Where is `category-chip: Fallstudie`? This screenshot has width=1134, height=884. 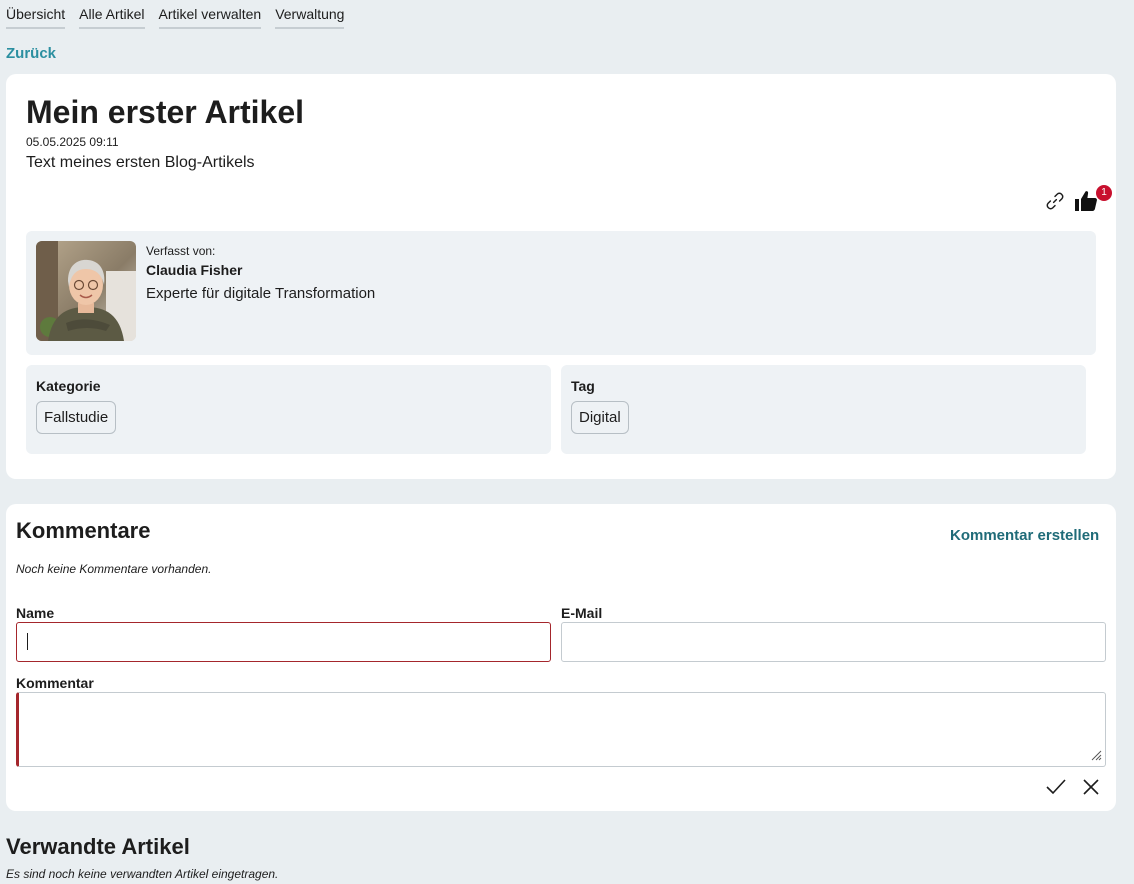
category-chip: Fallstudie is located at coordinates (76, 417).